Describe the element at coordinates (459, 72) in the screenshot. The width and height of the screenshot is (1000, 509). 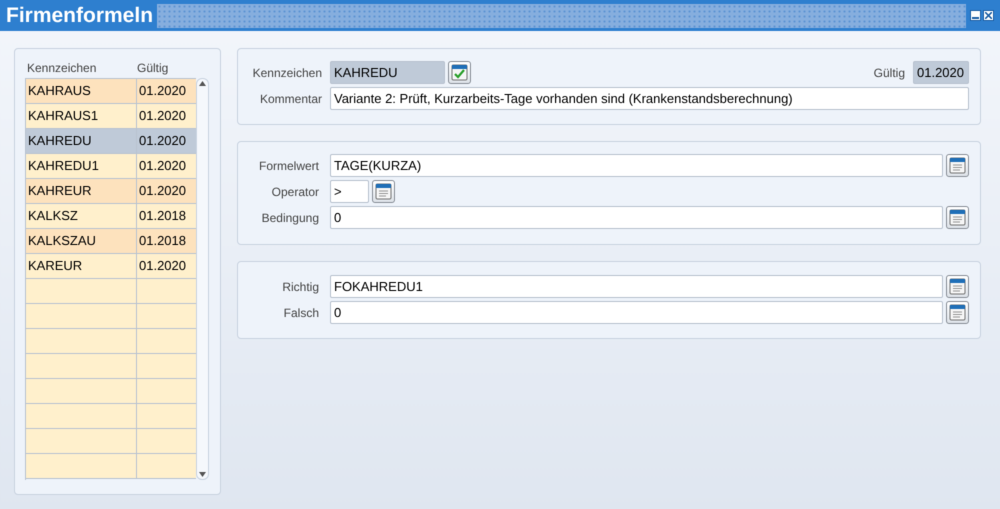
I see `check-button` at that location.